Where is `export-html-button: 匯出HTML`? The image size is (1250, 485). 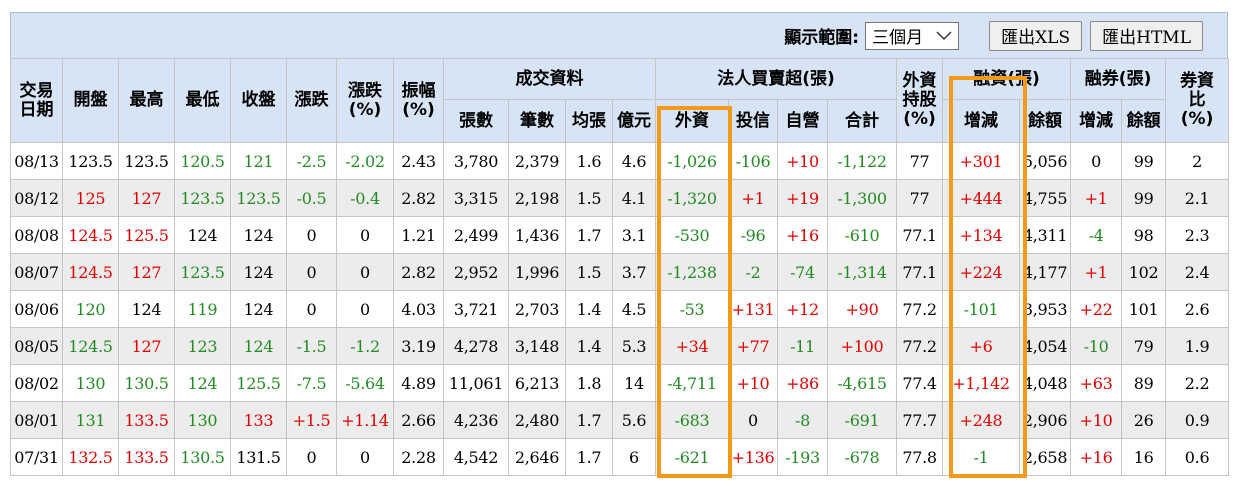 export-html-button: 匯出HTML is located at coordinates (1146, 35).